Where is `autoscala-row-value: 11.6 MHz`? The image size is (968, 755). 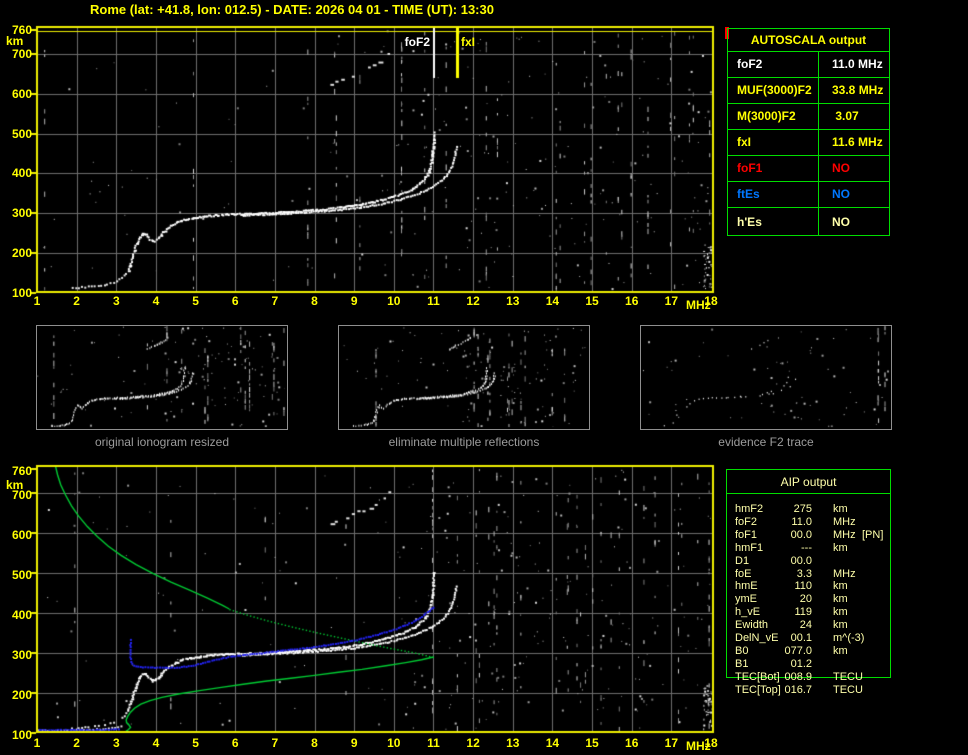
autoscala-row-value: 11.6 MHz is located at coordinates (857, 142).